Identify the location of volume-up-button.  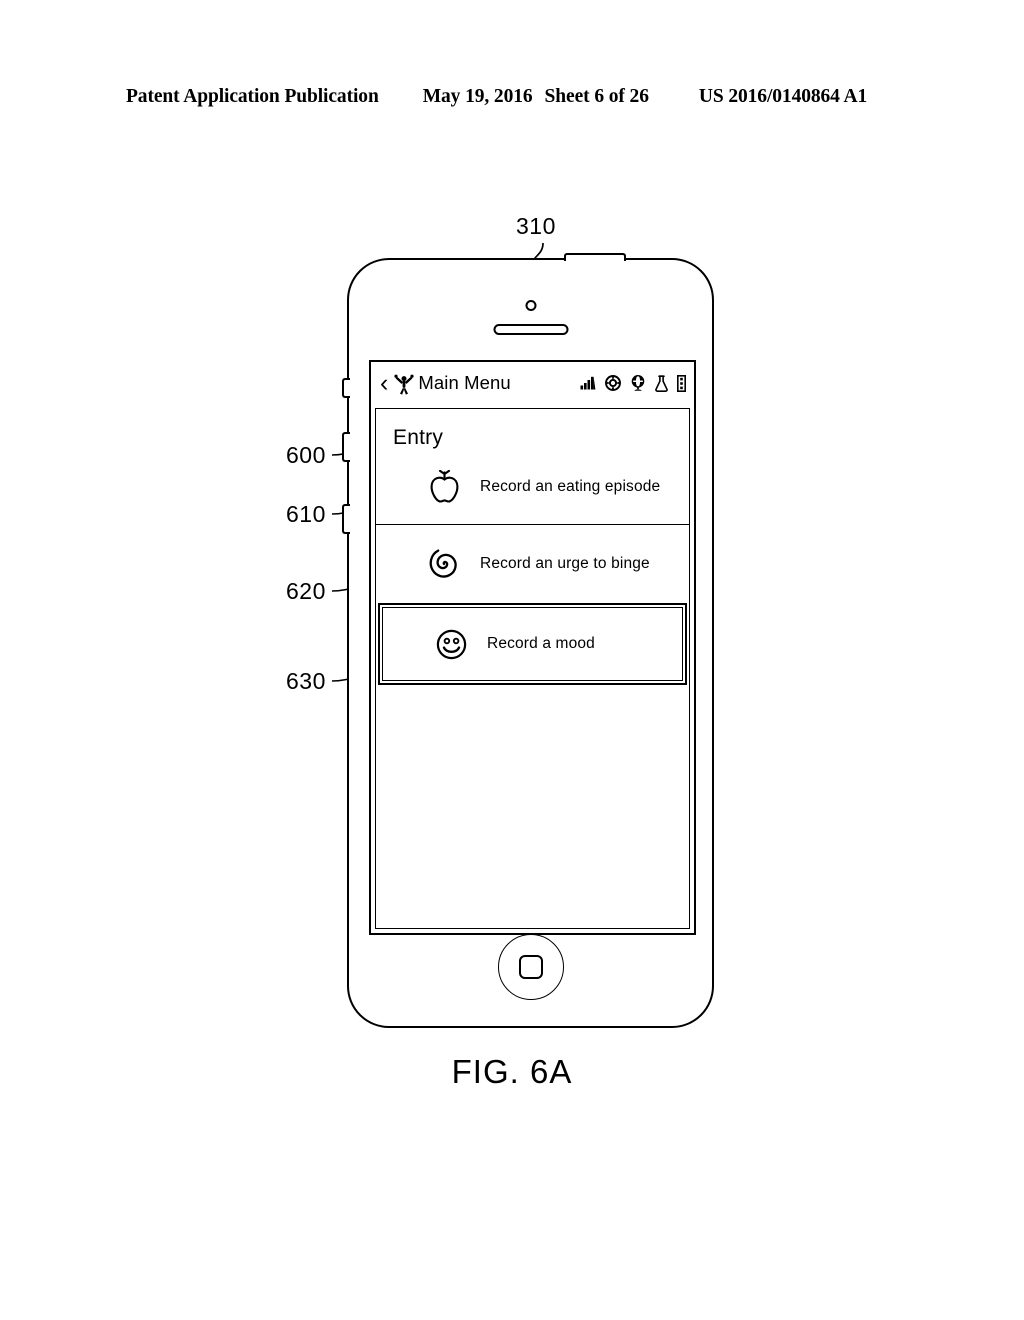
(346, 447).